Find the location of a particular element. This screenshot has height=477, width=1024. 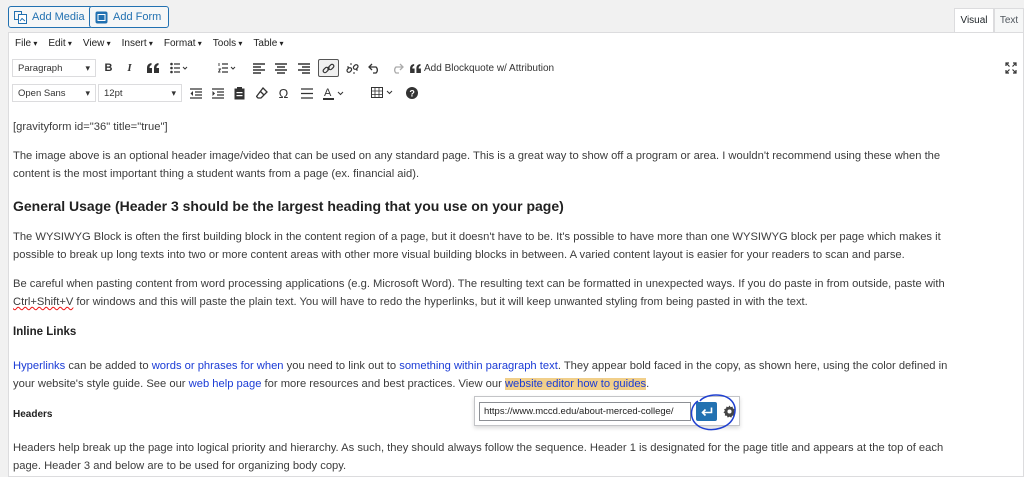

insert-link-button is located at coordinates (328, 68).